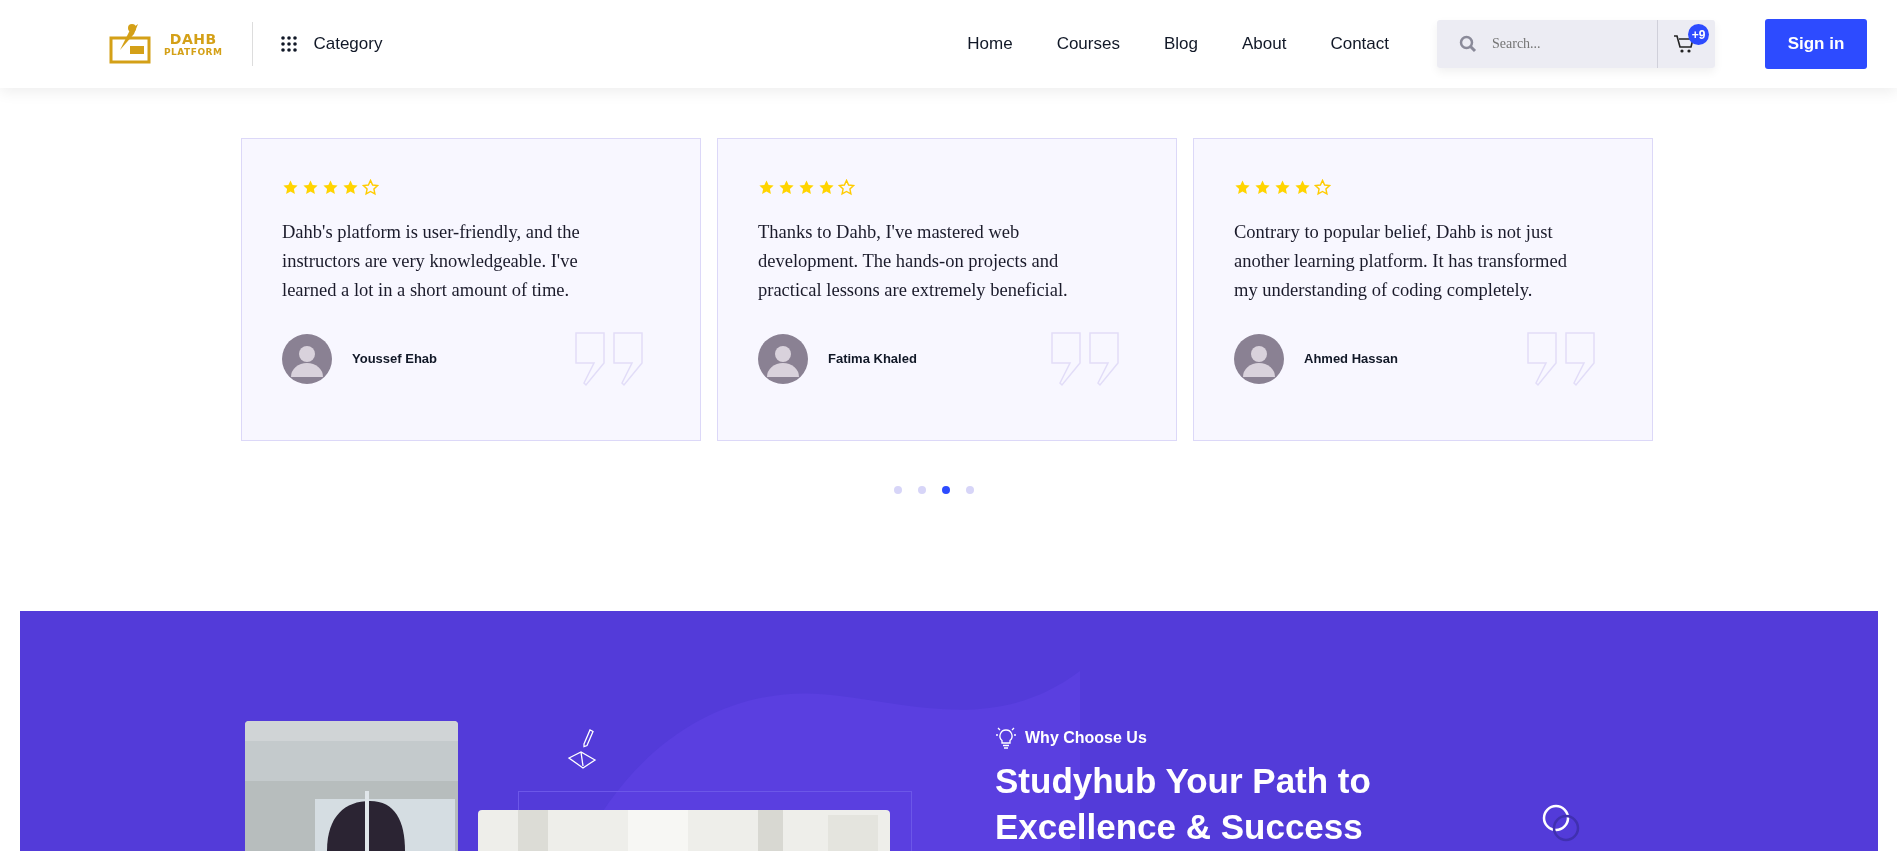 The height and width of the screenshot is (855, 1897). Describe the element at coordinates (1183, 804) in the screenshot. I see `section-heading: Studyhub Your Path to Excellence & Success` at that location.